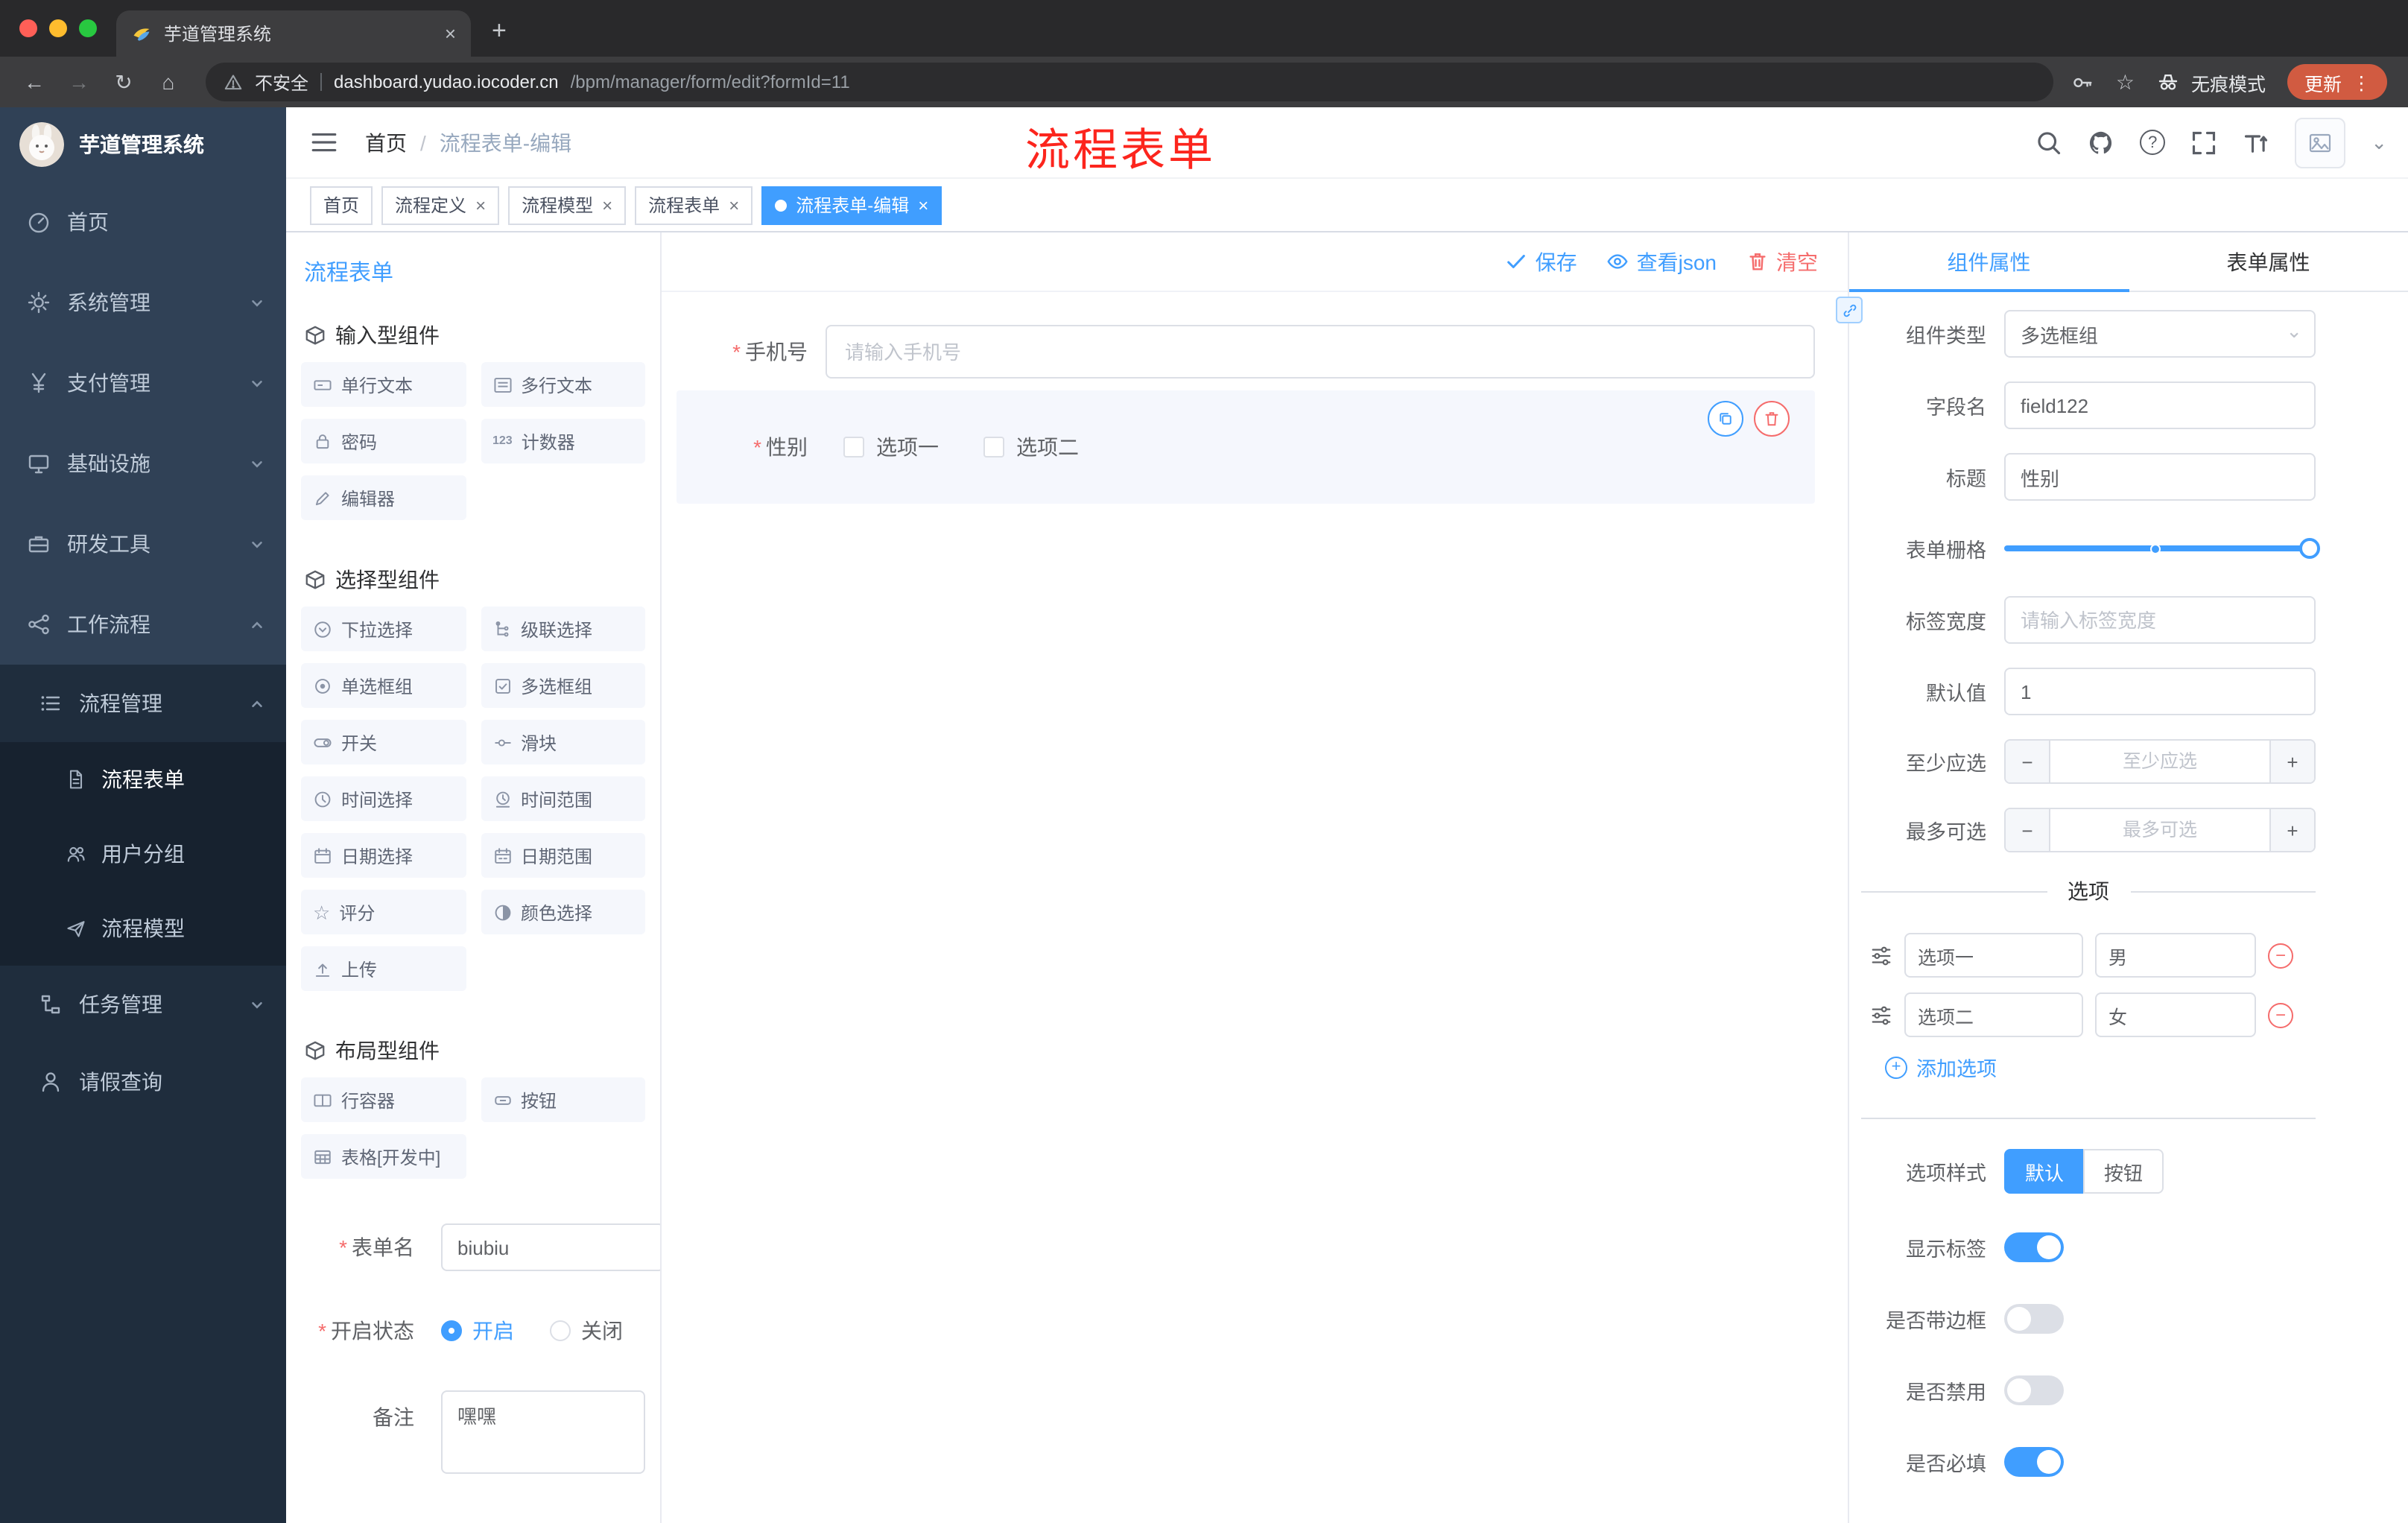 Image resolution: width=2408 pixels, height=1523 pixels. Describe the element at coordinates (2034, 1319) in the screenshot. I see `with-border-switch` at that location.